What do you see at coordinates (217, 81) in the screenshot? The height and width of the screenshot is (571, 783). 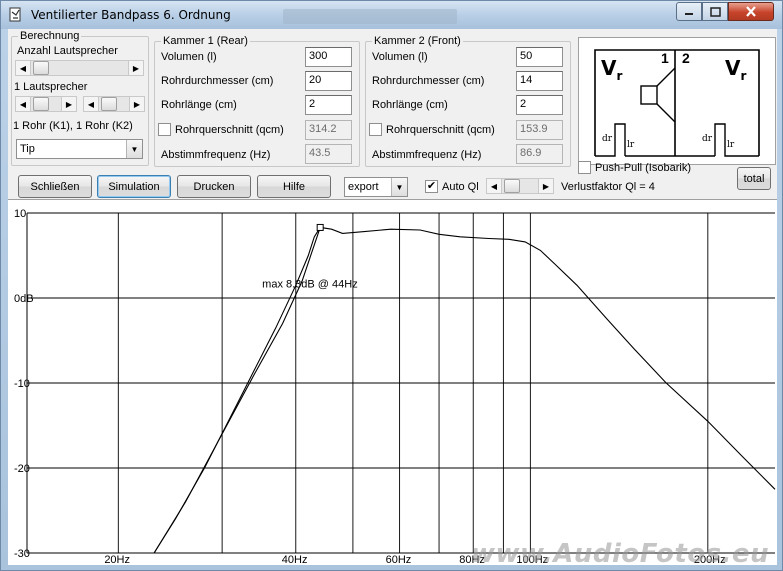 I see `k1-rohrdurchmesser-label: Rohrdurchmesser (cm)` at bounding box center [217, 81].